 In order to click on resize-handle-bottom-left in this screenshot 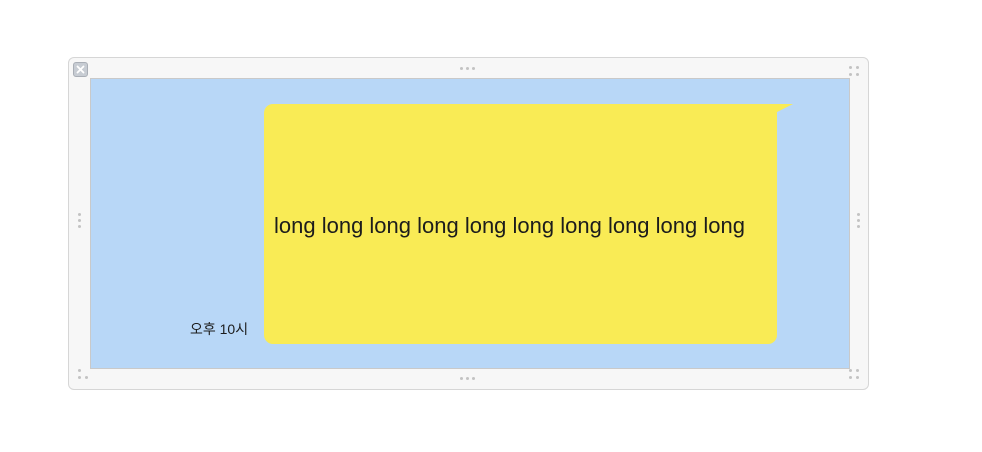, I will do `click(83, 374)`.